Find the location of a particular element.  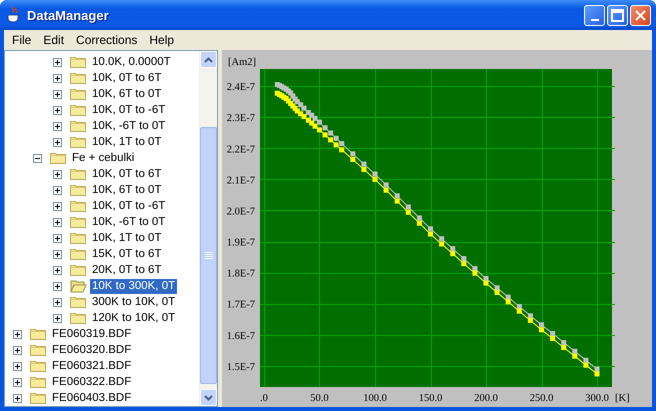

close-button is located at coordinates (640, 15).